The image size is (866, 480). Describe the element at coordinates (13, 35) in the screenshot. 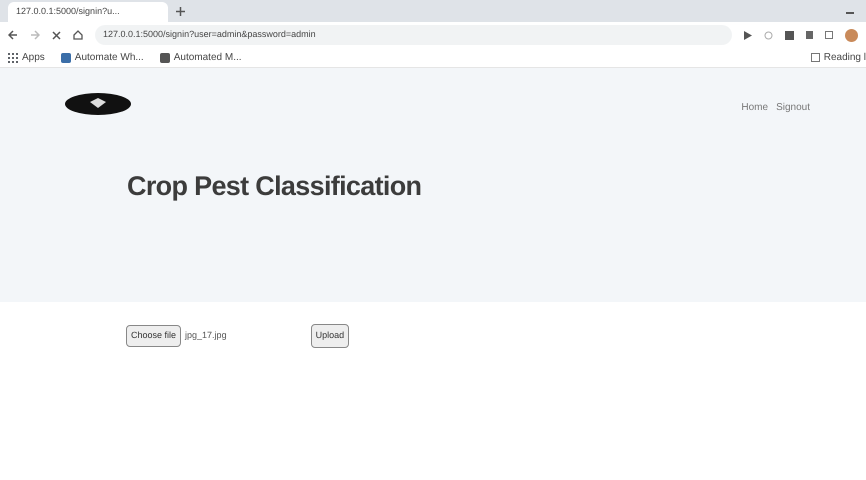

I see `back-arrow-icon` at that location.